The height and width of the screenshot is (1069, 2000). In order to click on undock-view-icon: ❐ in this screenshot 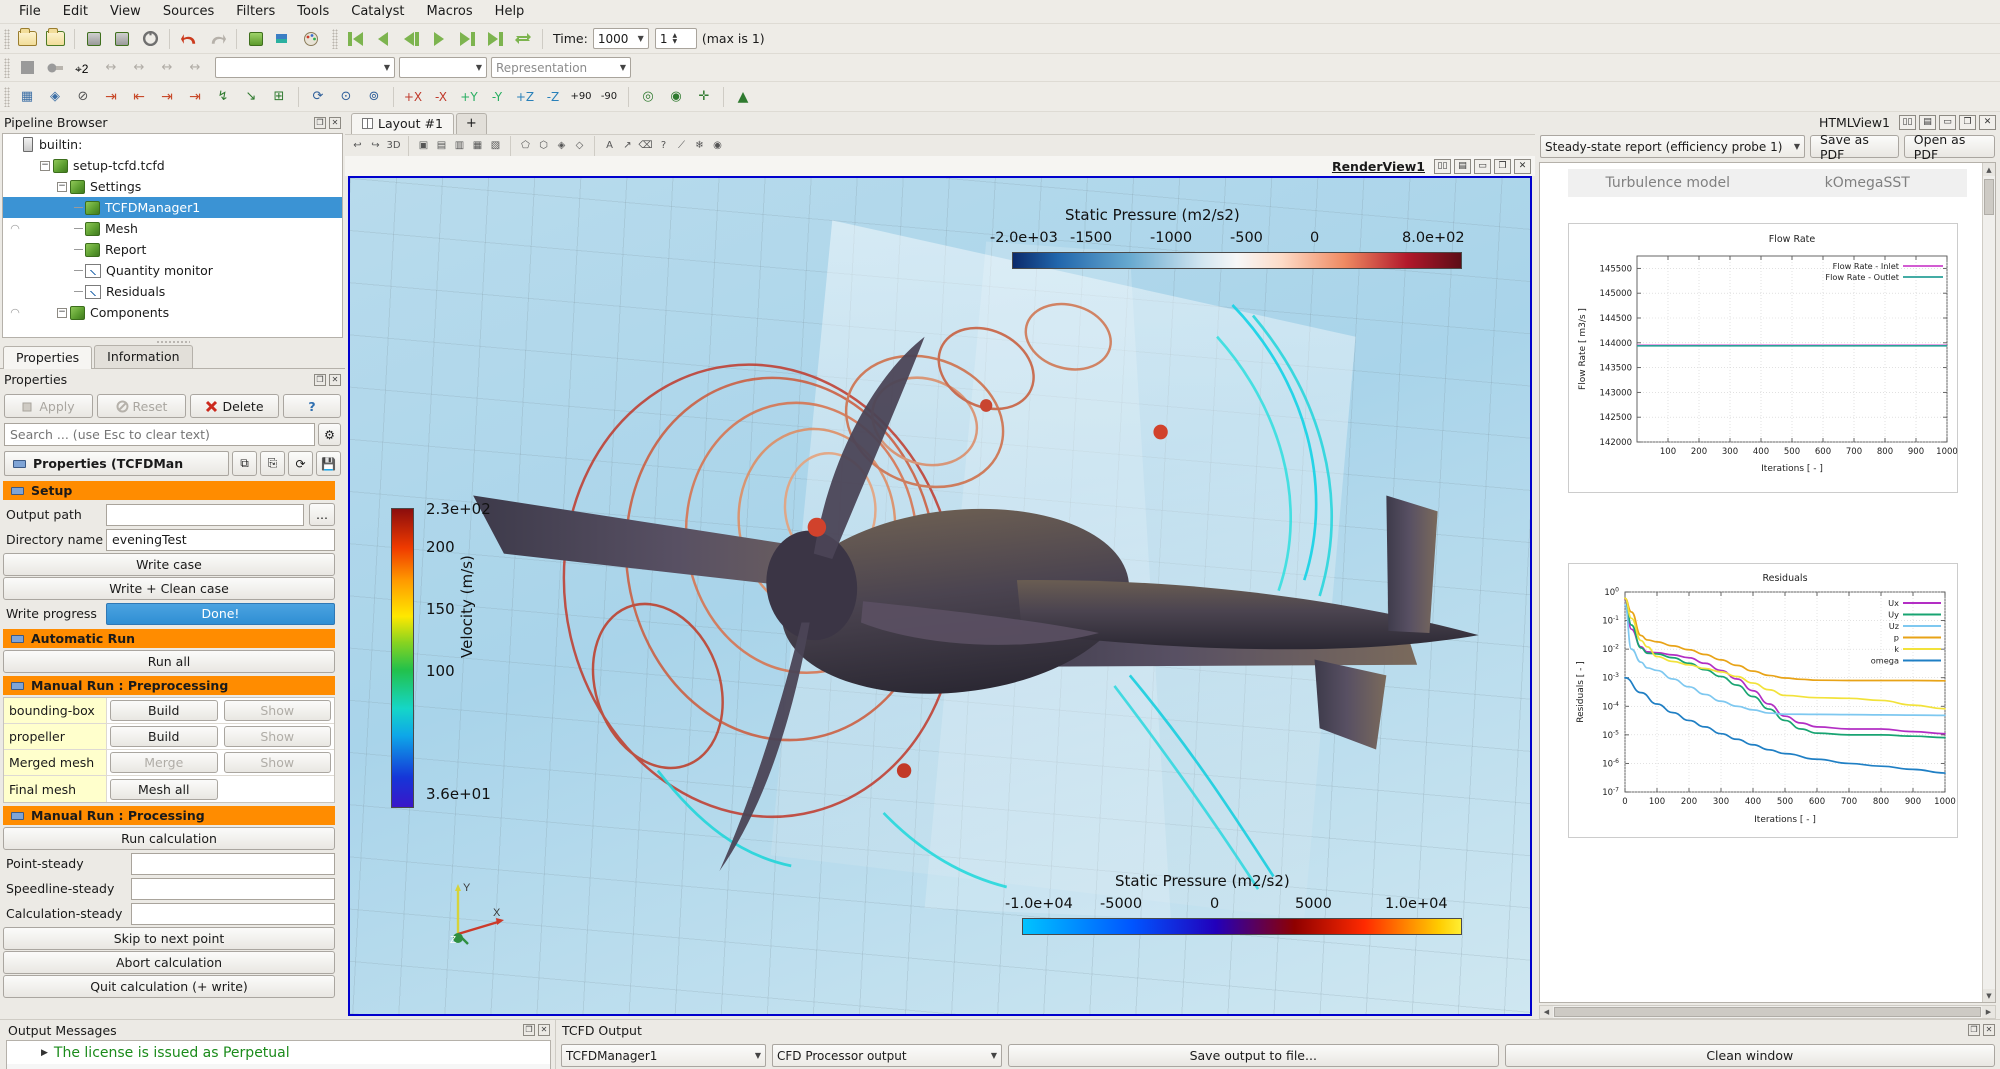, I will do `click(1967, 122)`.